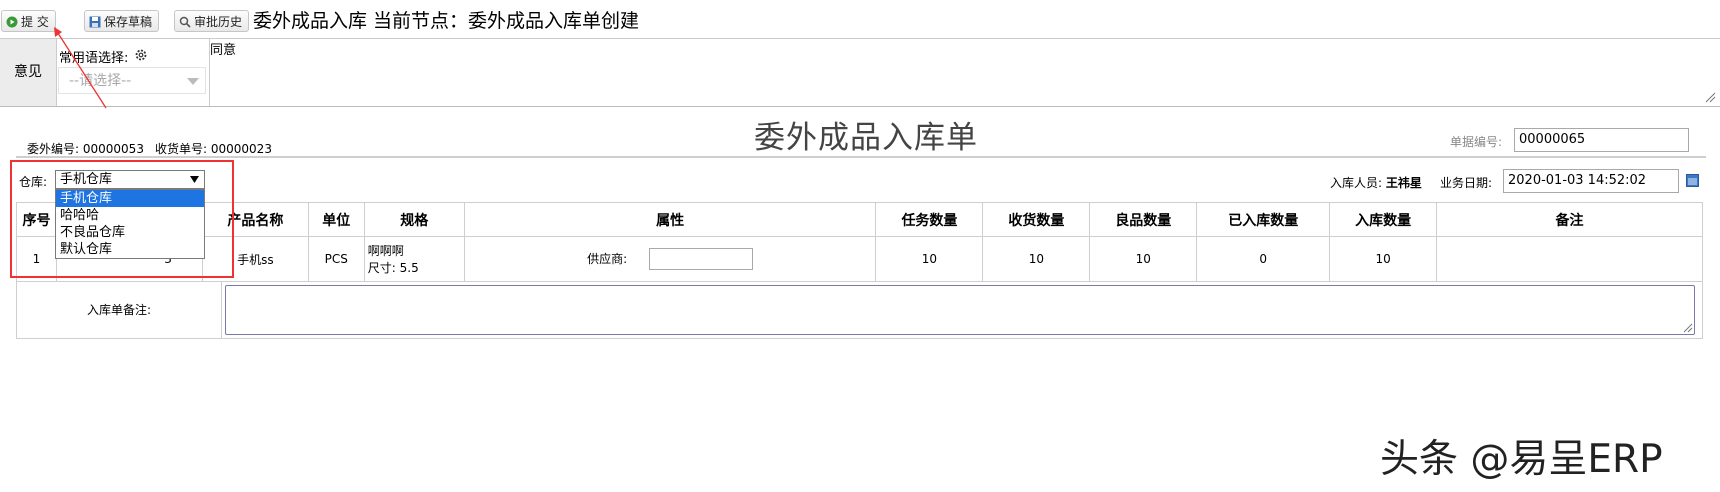 Image resolution: width=1720 pixels, height=492 pixels. I want to click on cell-unit: PCS, so click(336, 259).